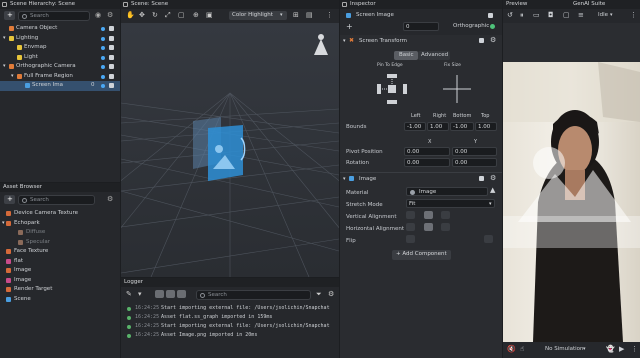 Image resolution: width=640 pixels, height=358 pixels. I want to click on bounds-right-field: 1.00, so click(438, 126).